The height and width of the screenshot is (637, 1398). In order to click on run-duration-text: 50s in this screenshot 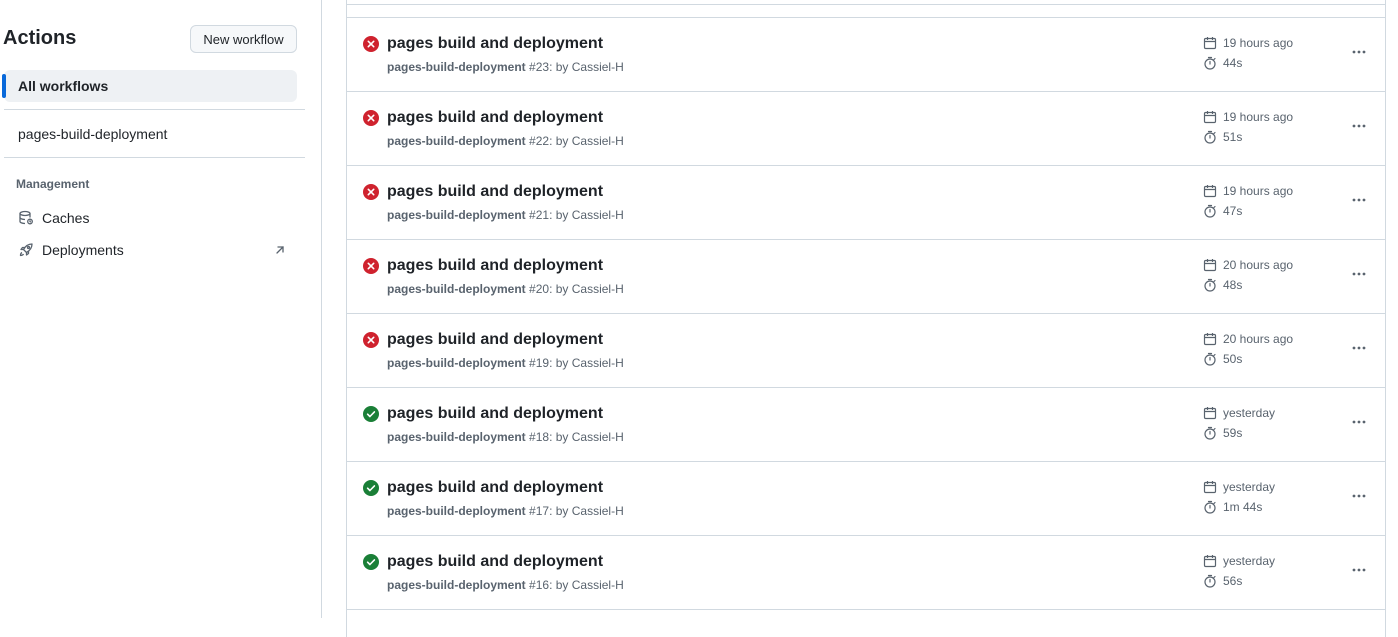, I will do `click(1233, 359)`.